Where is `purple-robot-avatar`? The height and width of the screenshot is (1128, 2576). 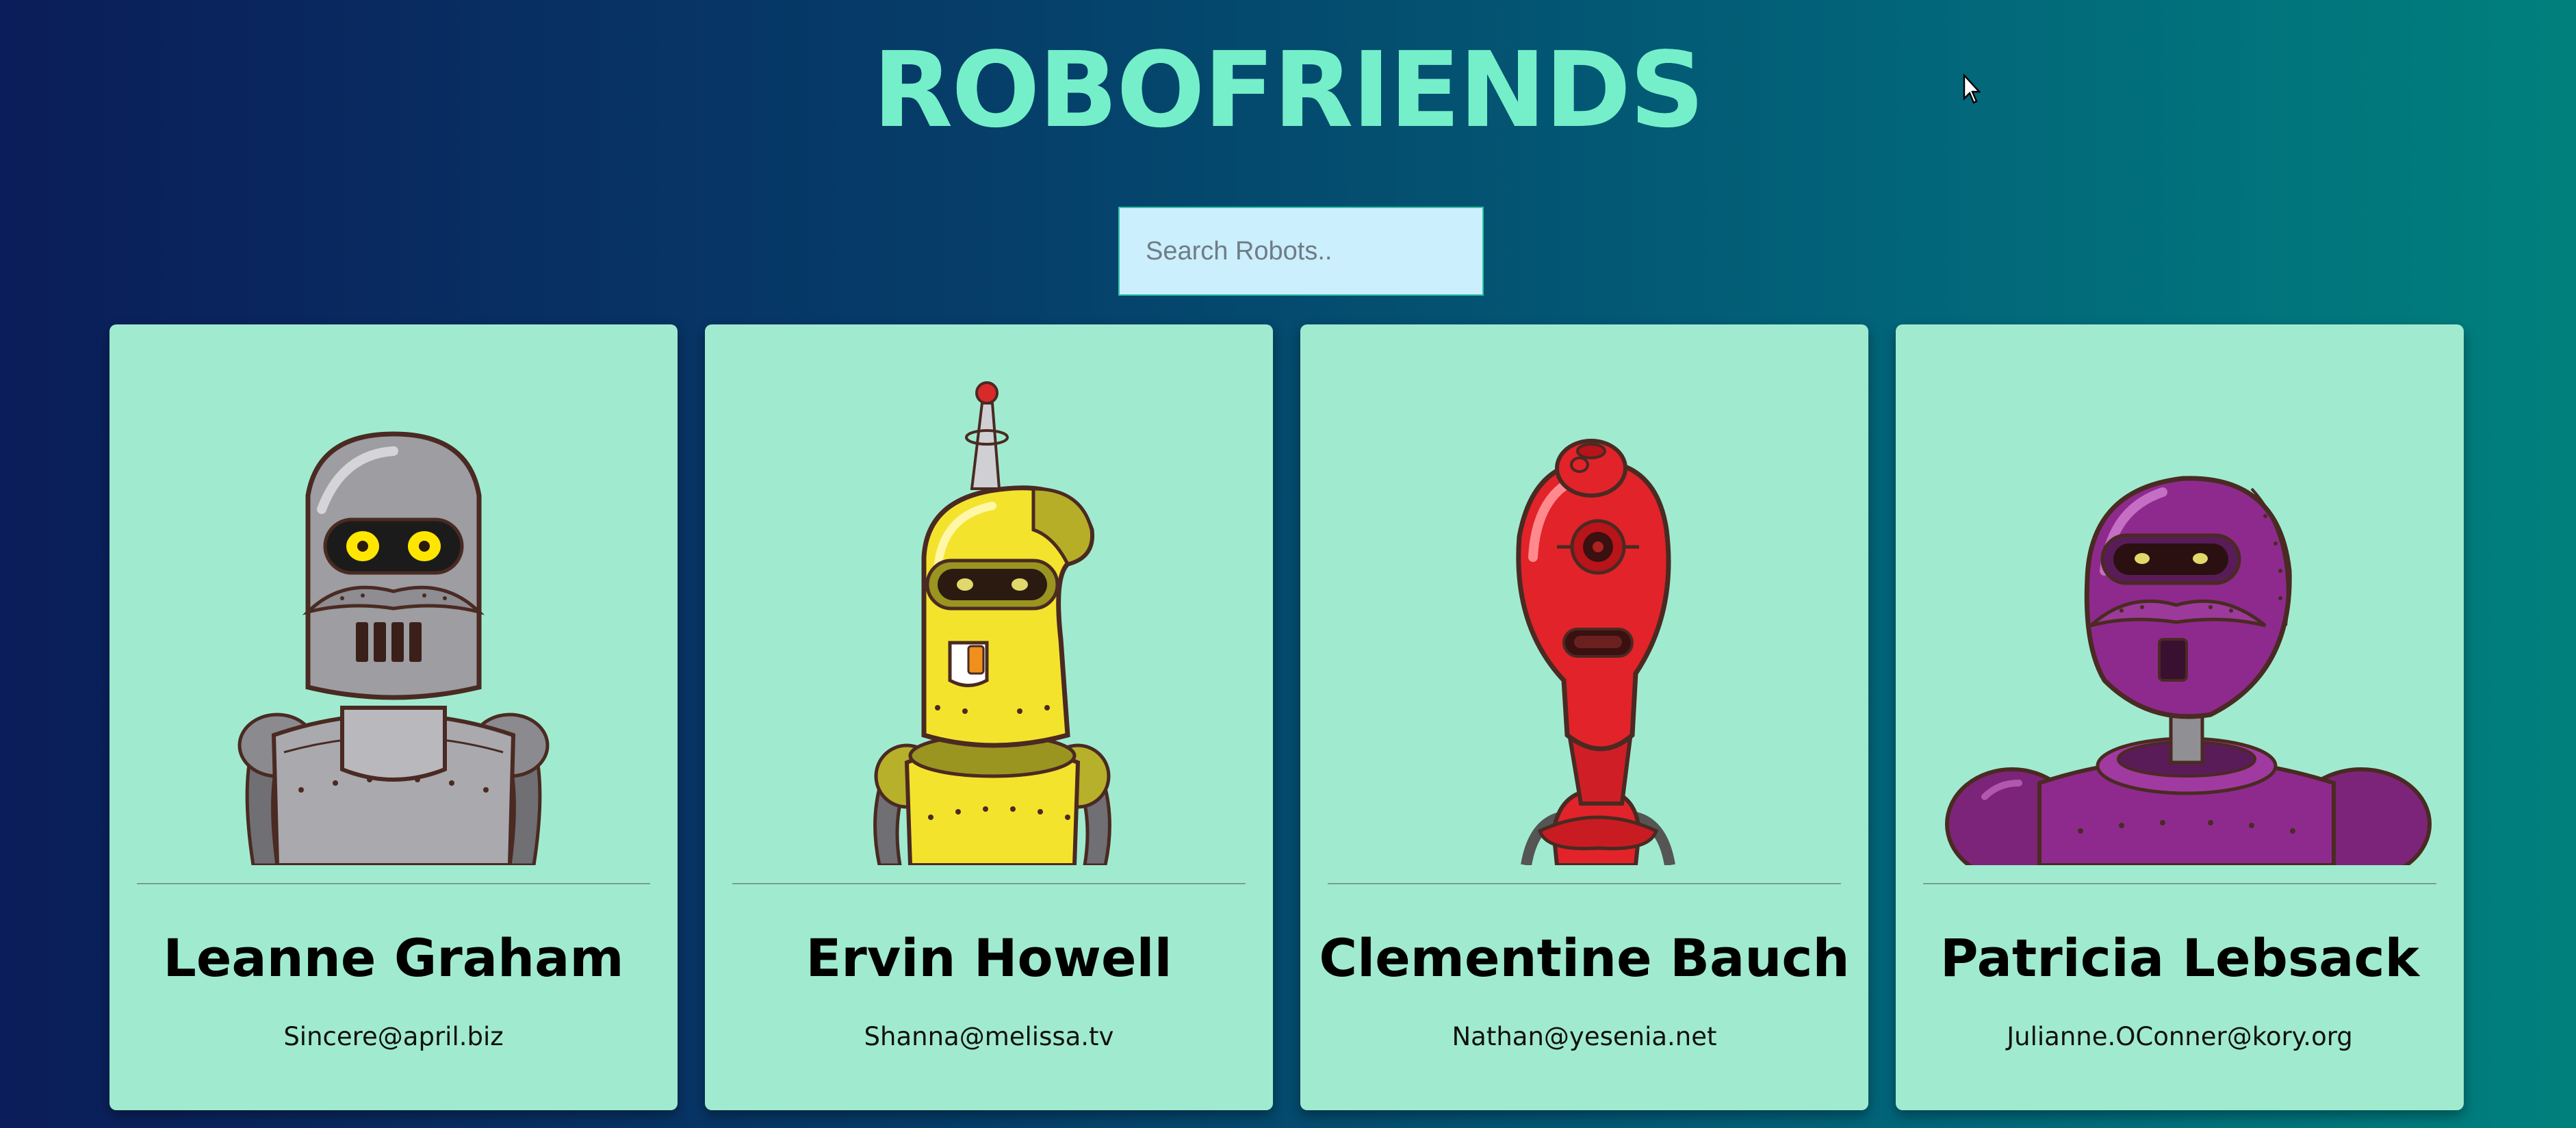 purple-robot-avatar is located at coordinates (2188, 671).